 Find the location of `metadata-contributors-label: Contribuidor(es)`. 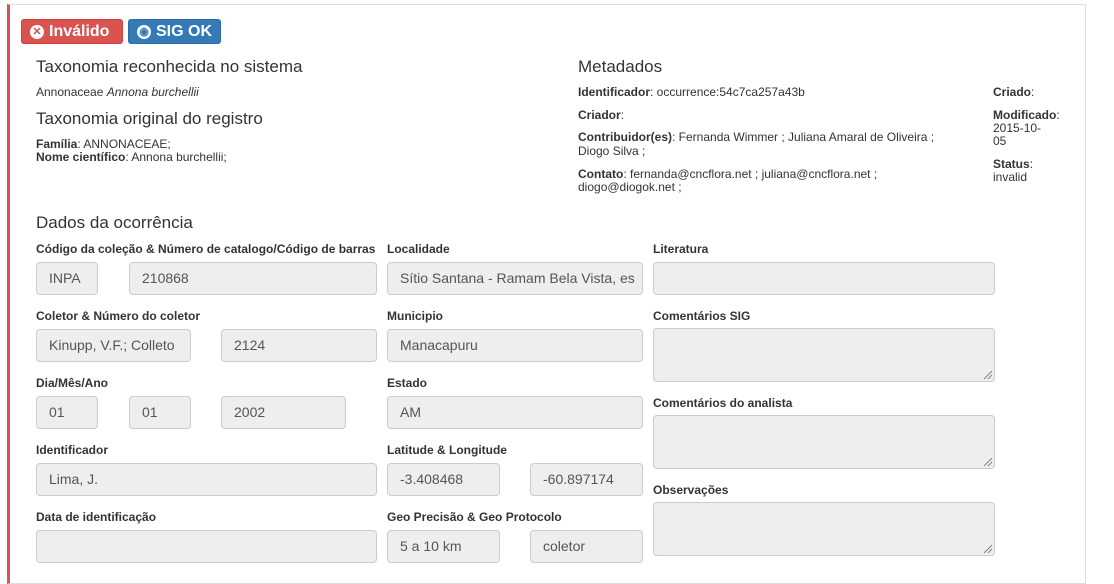

metadata-contributors-label: Contribuidor(es) is located at coordinates (625, 137).